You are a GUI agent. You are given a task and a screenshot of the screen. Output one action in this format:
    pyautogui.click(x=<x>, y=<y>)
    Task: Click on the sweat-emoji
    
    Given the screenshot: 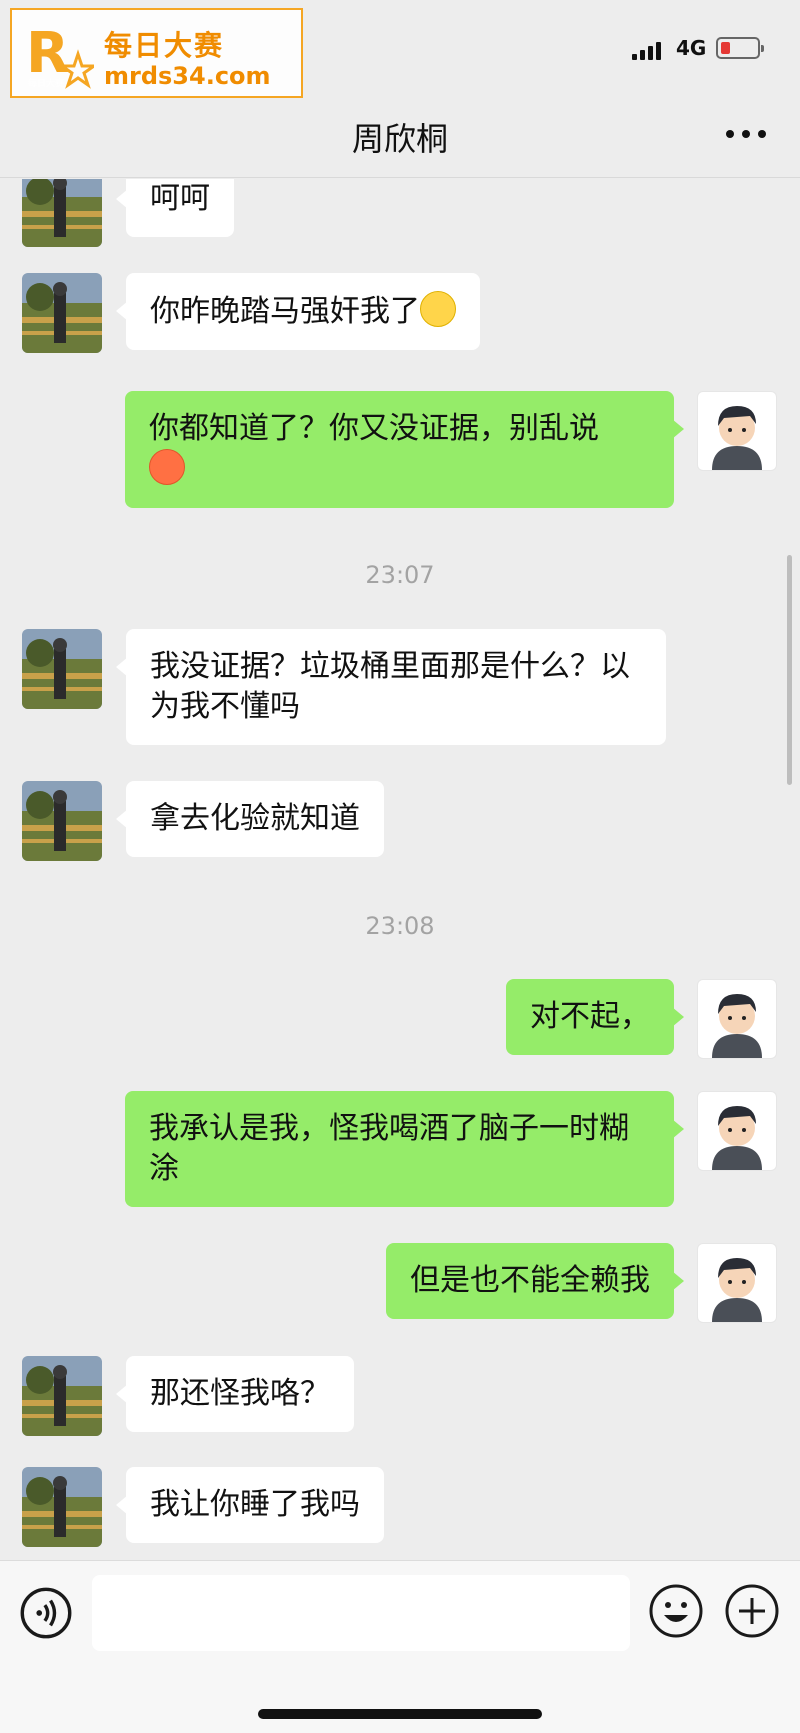 What is the action you would take?
    pyautogui.click(x=167, y=467)
    